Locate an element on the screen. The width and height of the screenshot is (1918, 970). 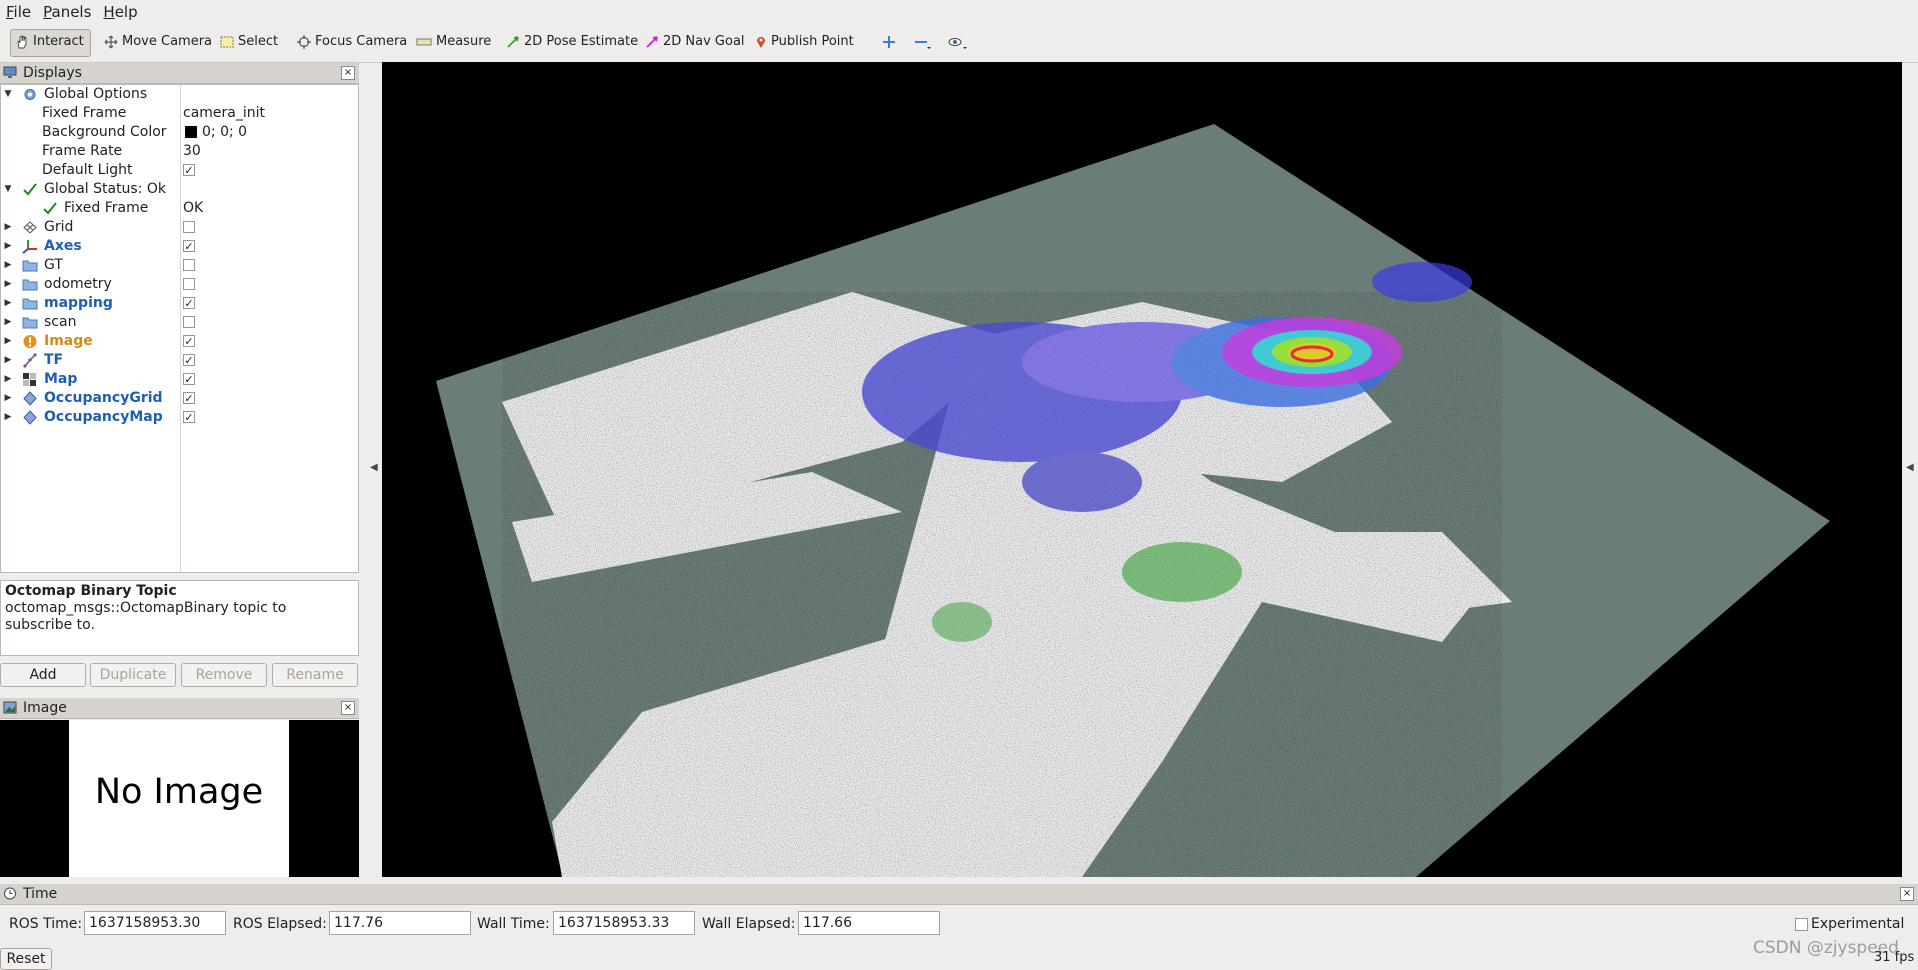
add-tool-button is located at coordinates (892, 42).